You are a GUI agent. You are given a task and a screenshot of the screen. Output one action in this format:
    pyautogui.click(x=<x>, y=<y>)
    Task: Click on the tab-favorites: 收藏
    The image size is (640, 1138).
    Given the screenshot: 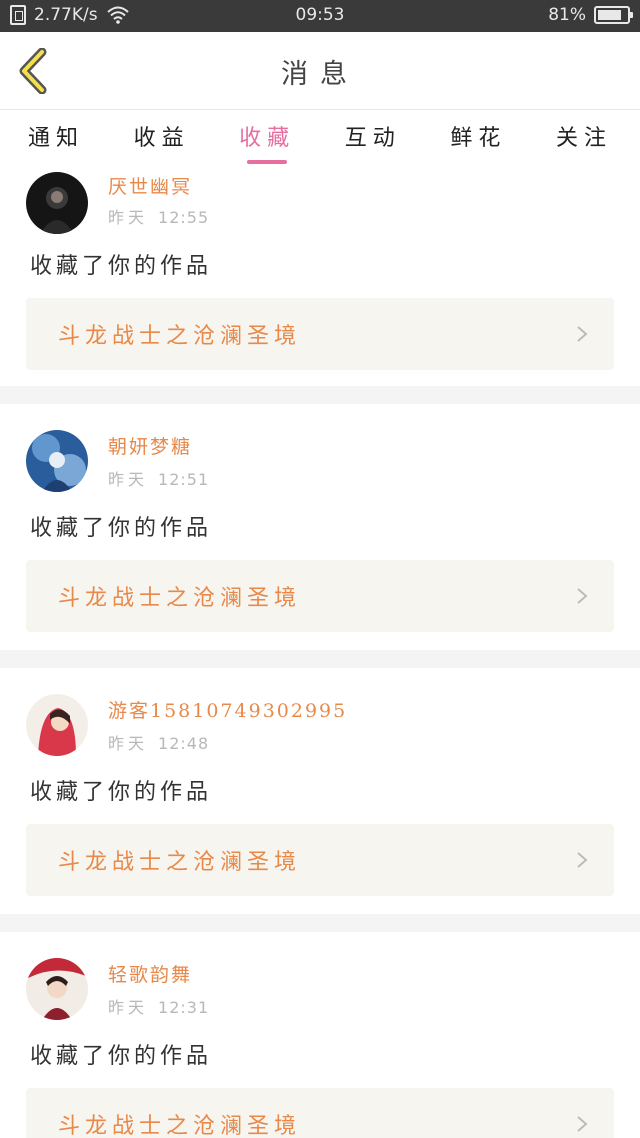 What is the action you would take?
    pyautogui.click(x=267, y=137)
    